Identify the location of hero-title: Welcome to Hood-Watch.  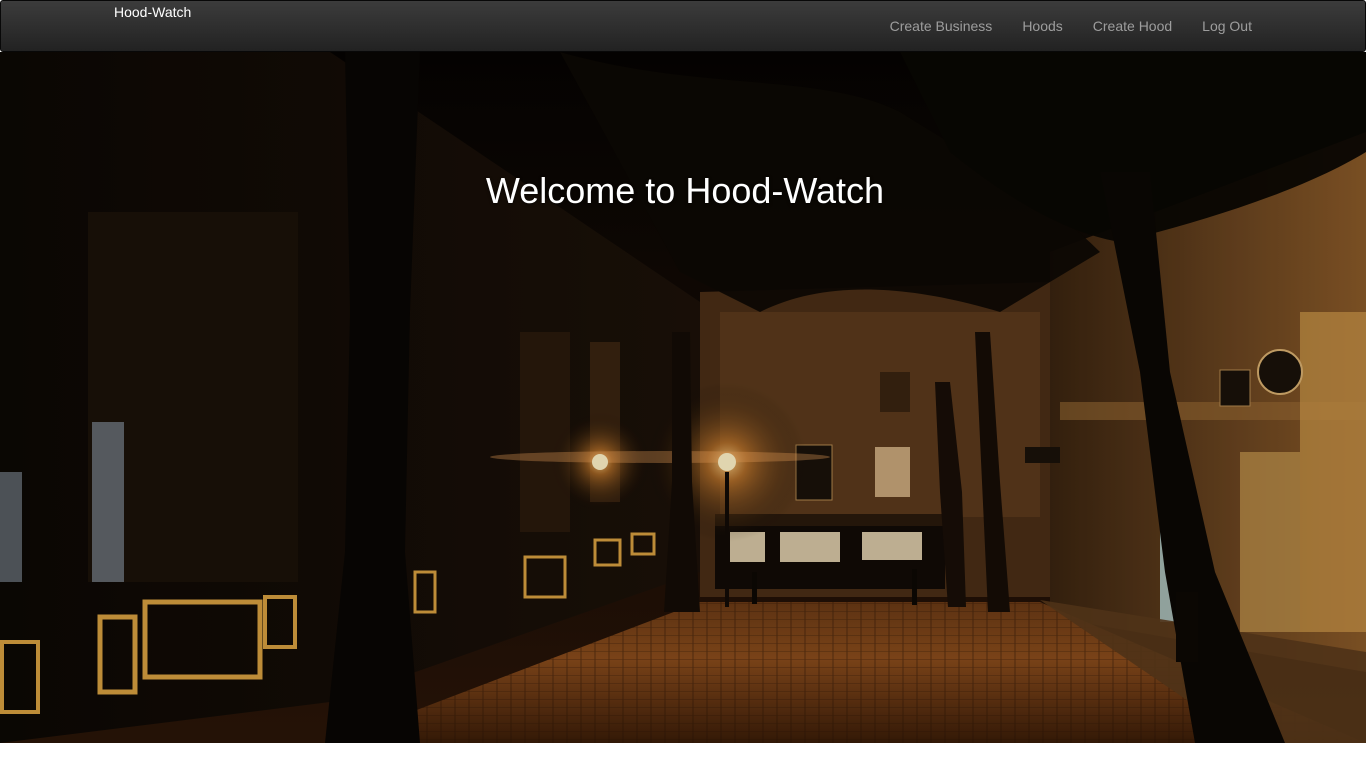
(685, 190).